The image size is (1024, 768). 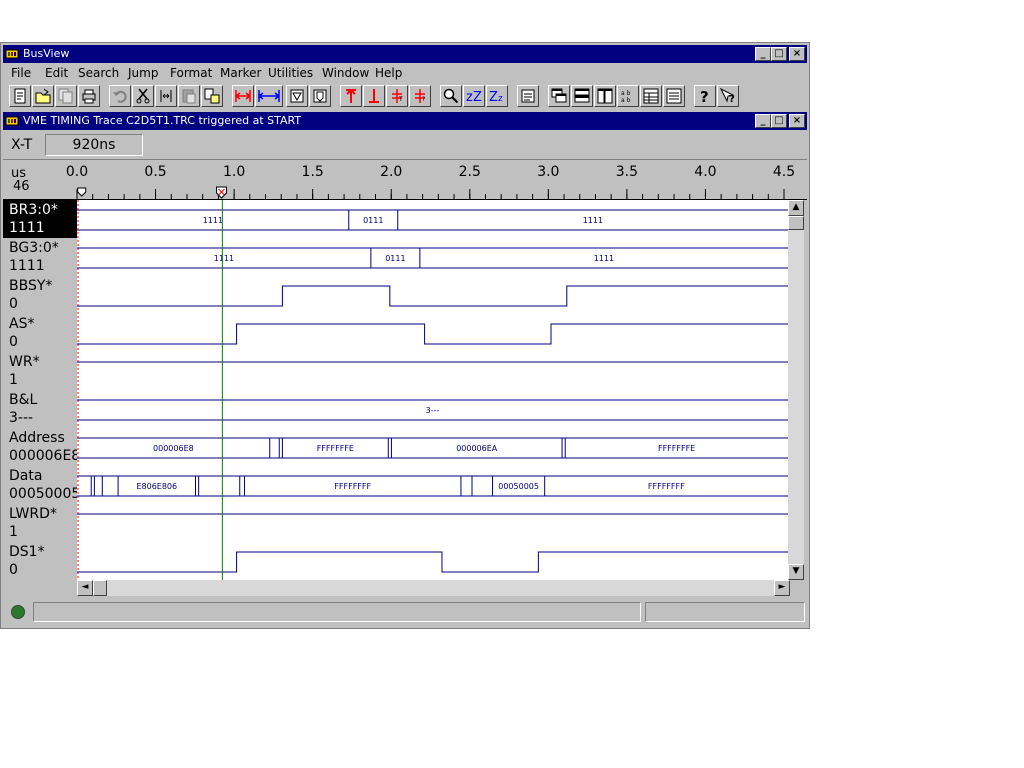 I want to click on signal-name: BBSY*, so click(x=31, y=286).